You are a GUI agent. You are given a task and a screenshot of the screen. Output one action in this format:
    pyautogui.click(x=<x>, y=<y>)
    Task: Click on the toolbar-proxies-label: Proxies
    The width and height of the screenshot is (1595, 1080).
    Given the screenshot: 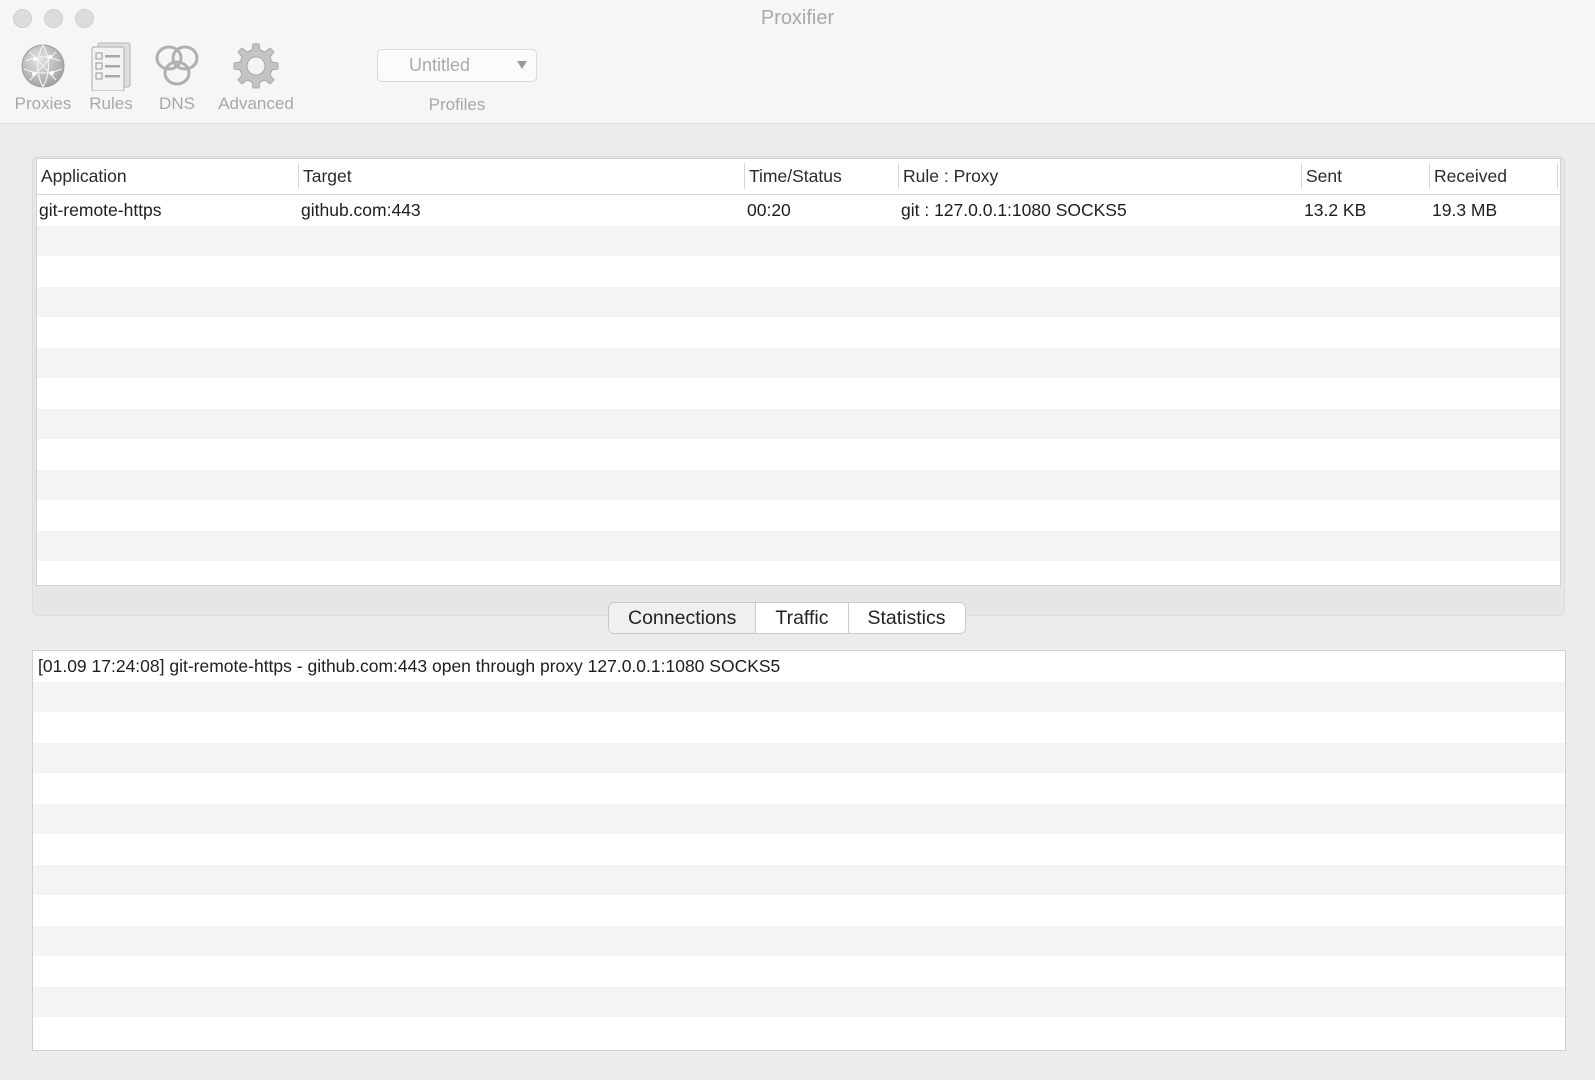 What is the action you would take?
    pyautogui.click(x=43, y=103)
    